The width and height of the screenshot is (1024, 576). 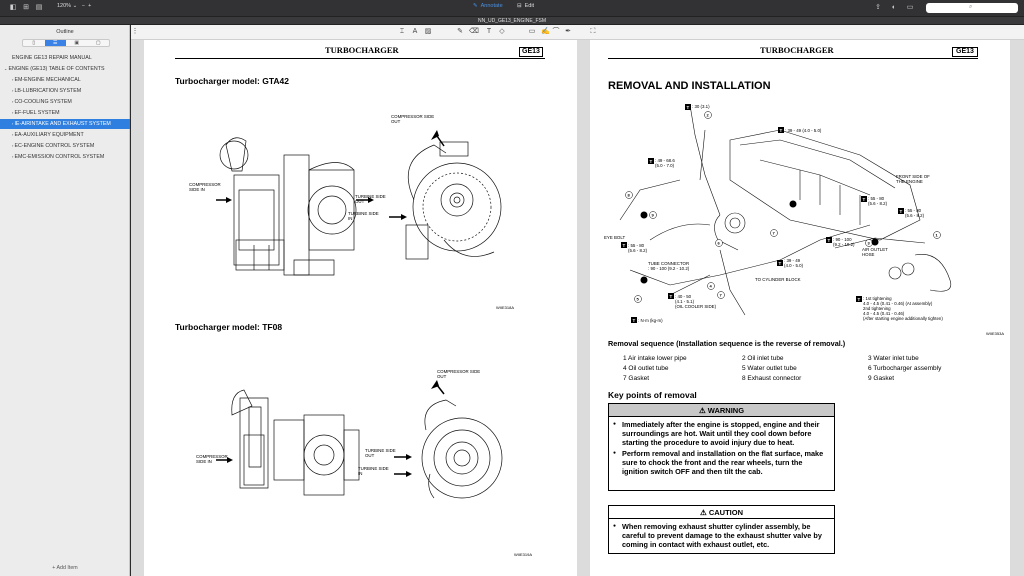 What do you see at coordinates (772, 378) in the screenshot?
I see `parts-list-item: 8 Exhaust connector` at bounding box center [772, 378].